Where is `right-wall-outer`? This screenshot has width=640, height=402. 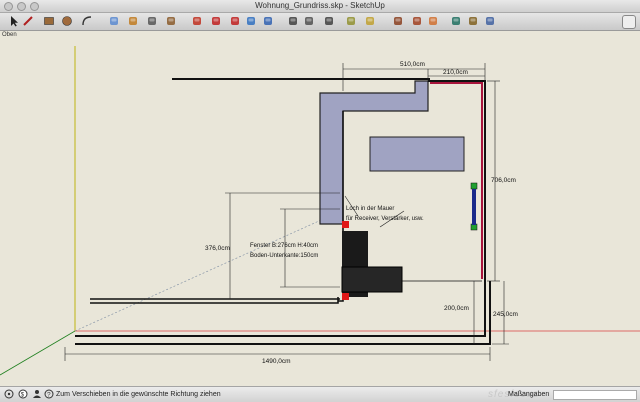 right-wall-outer is located at coordinates (457, 180).